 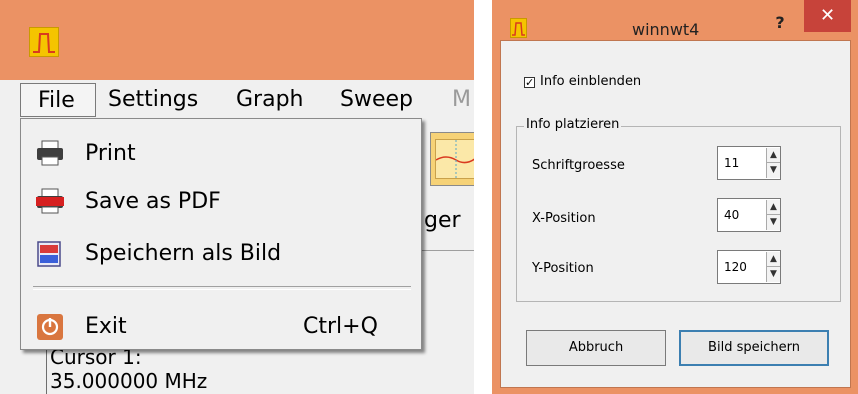 What do you see at coordinates (221, 154) in the screenshot?
I see `menu-item-print: Print` at bounding box center [221, 154].